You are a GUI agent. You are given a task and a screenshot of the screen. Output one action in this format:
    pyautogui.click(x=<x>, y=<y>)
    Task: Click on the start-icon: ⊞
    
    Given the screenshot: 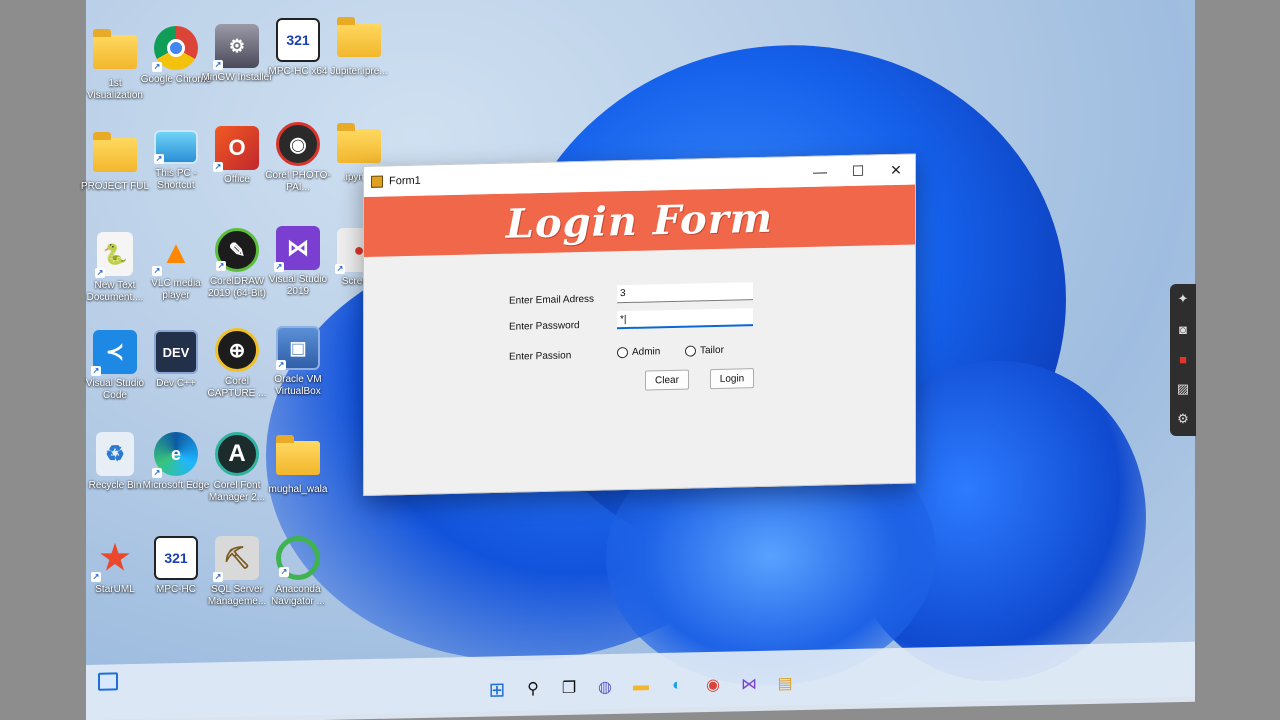 What is the action you would take?
    pyautogui.click(x=497, y=689)
    